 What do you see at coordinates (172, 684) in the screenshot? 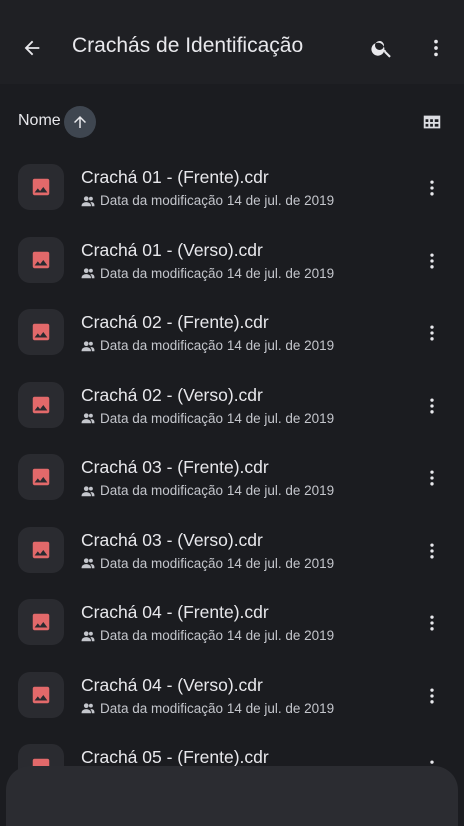
I see `file-name: Crachá 04 - (Verso).cdr` at bounding box center [172, 684].